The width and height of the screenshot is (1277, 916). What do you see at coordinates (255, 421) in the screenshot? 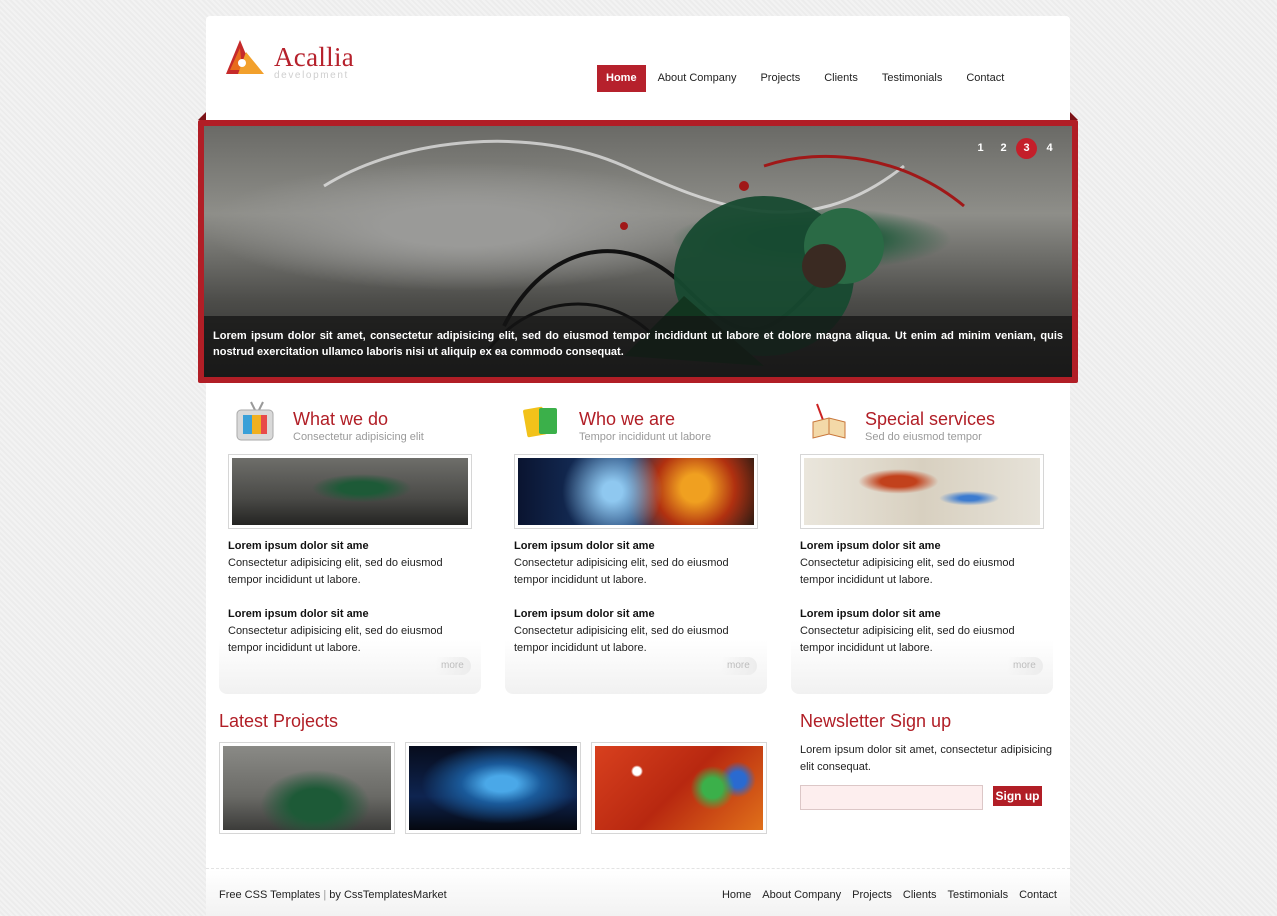
I see `tv-icon` at bounding box center [255, 421].